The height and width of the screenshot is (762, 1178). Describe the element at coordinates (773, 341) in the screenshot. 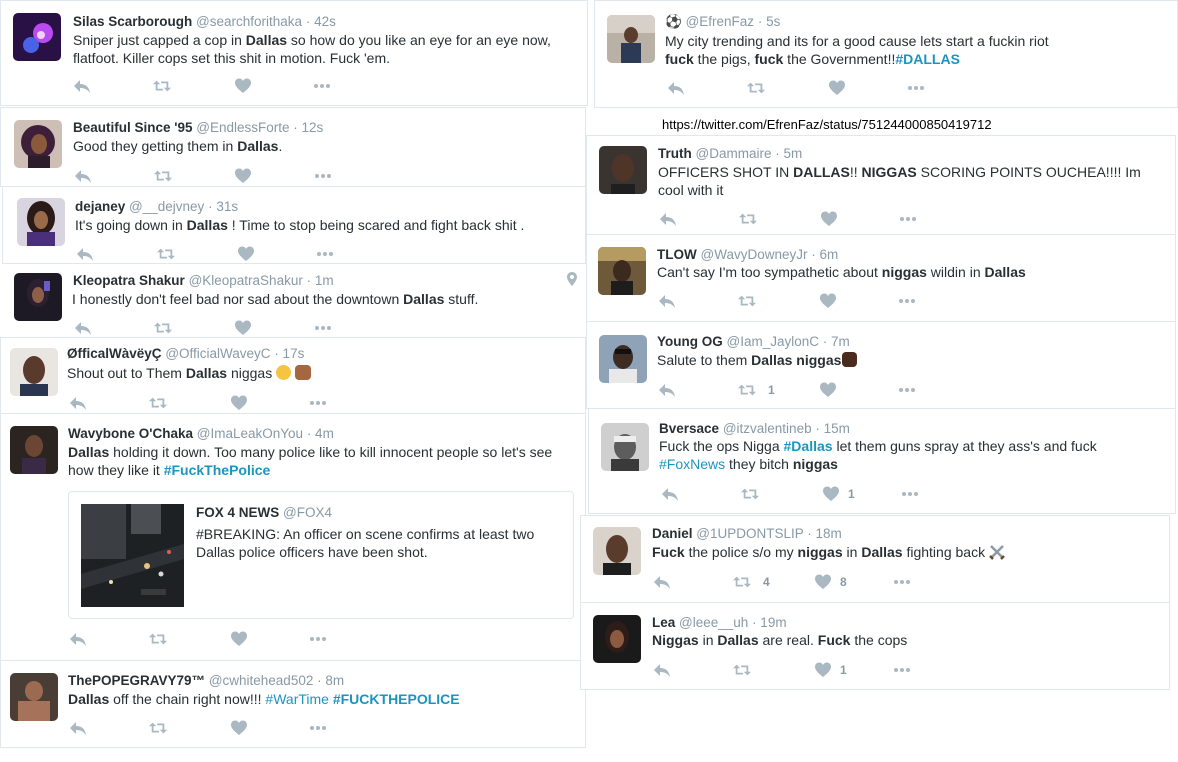

I see `handle: @Iam_JaylonC` at that location.